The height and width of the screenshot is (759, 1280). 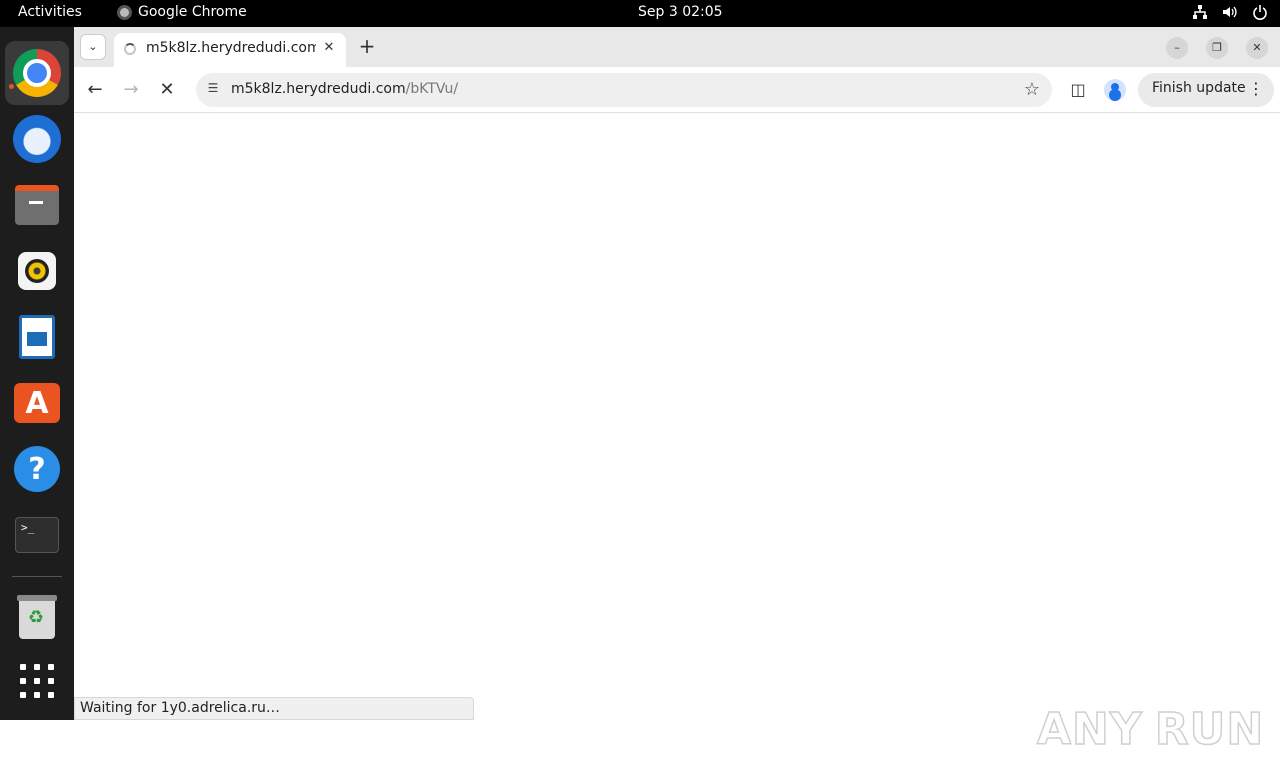 What do you see at coordinates (1032, 89) in the screenshot?
I see `bookmark-star-icon: ☆` at bounding box center [1032, 89].